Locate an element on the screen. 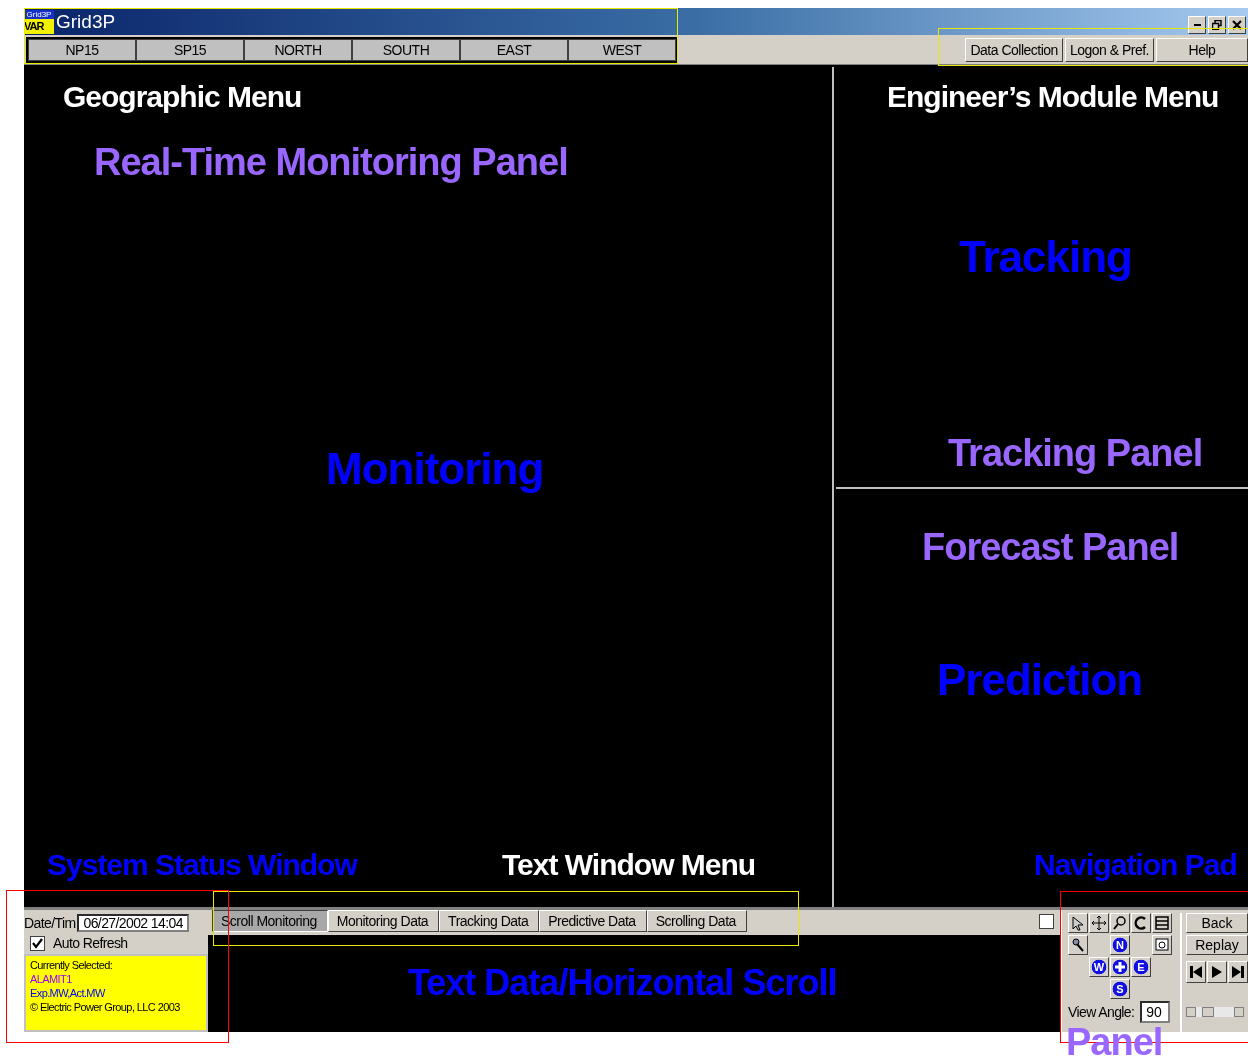 This screenshot has height=1063, width=1248. skip-forward-icon is located at coordinates (1238, 972).